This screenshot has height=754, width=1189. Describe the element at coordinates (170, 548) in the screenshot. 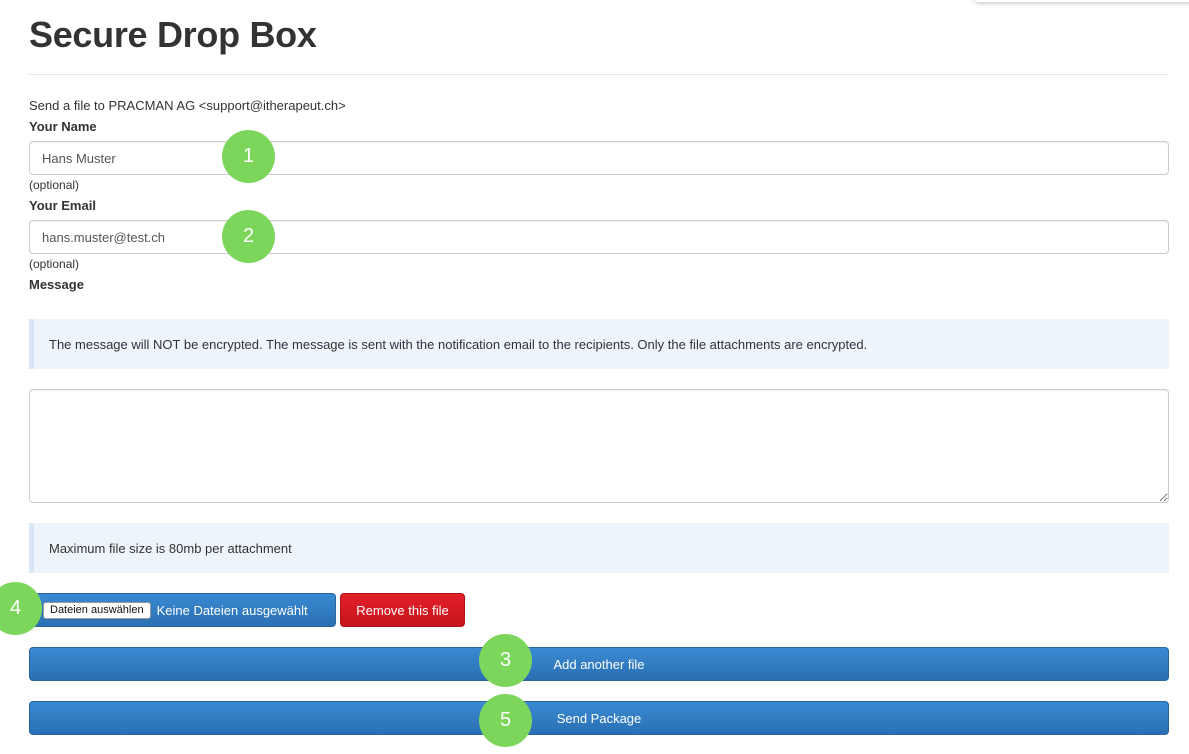

I see `file-size-notice-text: Maximum file size is 80mb per attachment` at that location.